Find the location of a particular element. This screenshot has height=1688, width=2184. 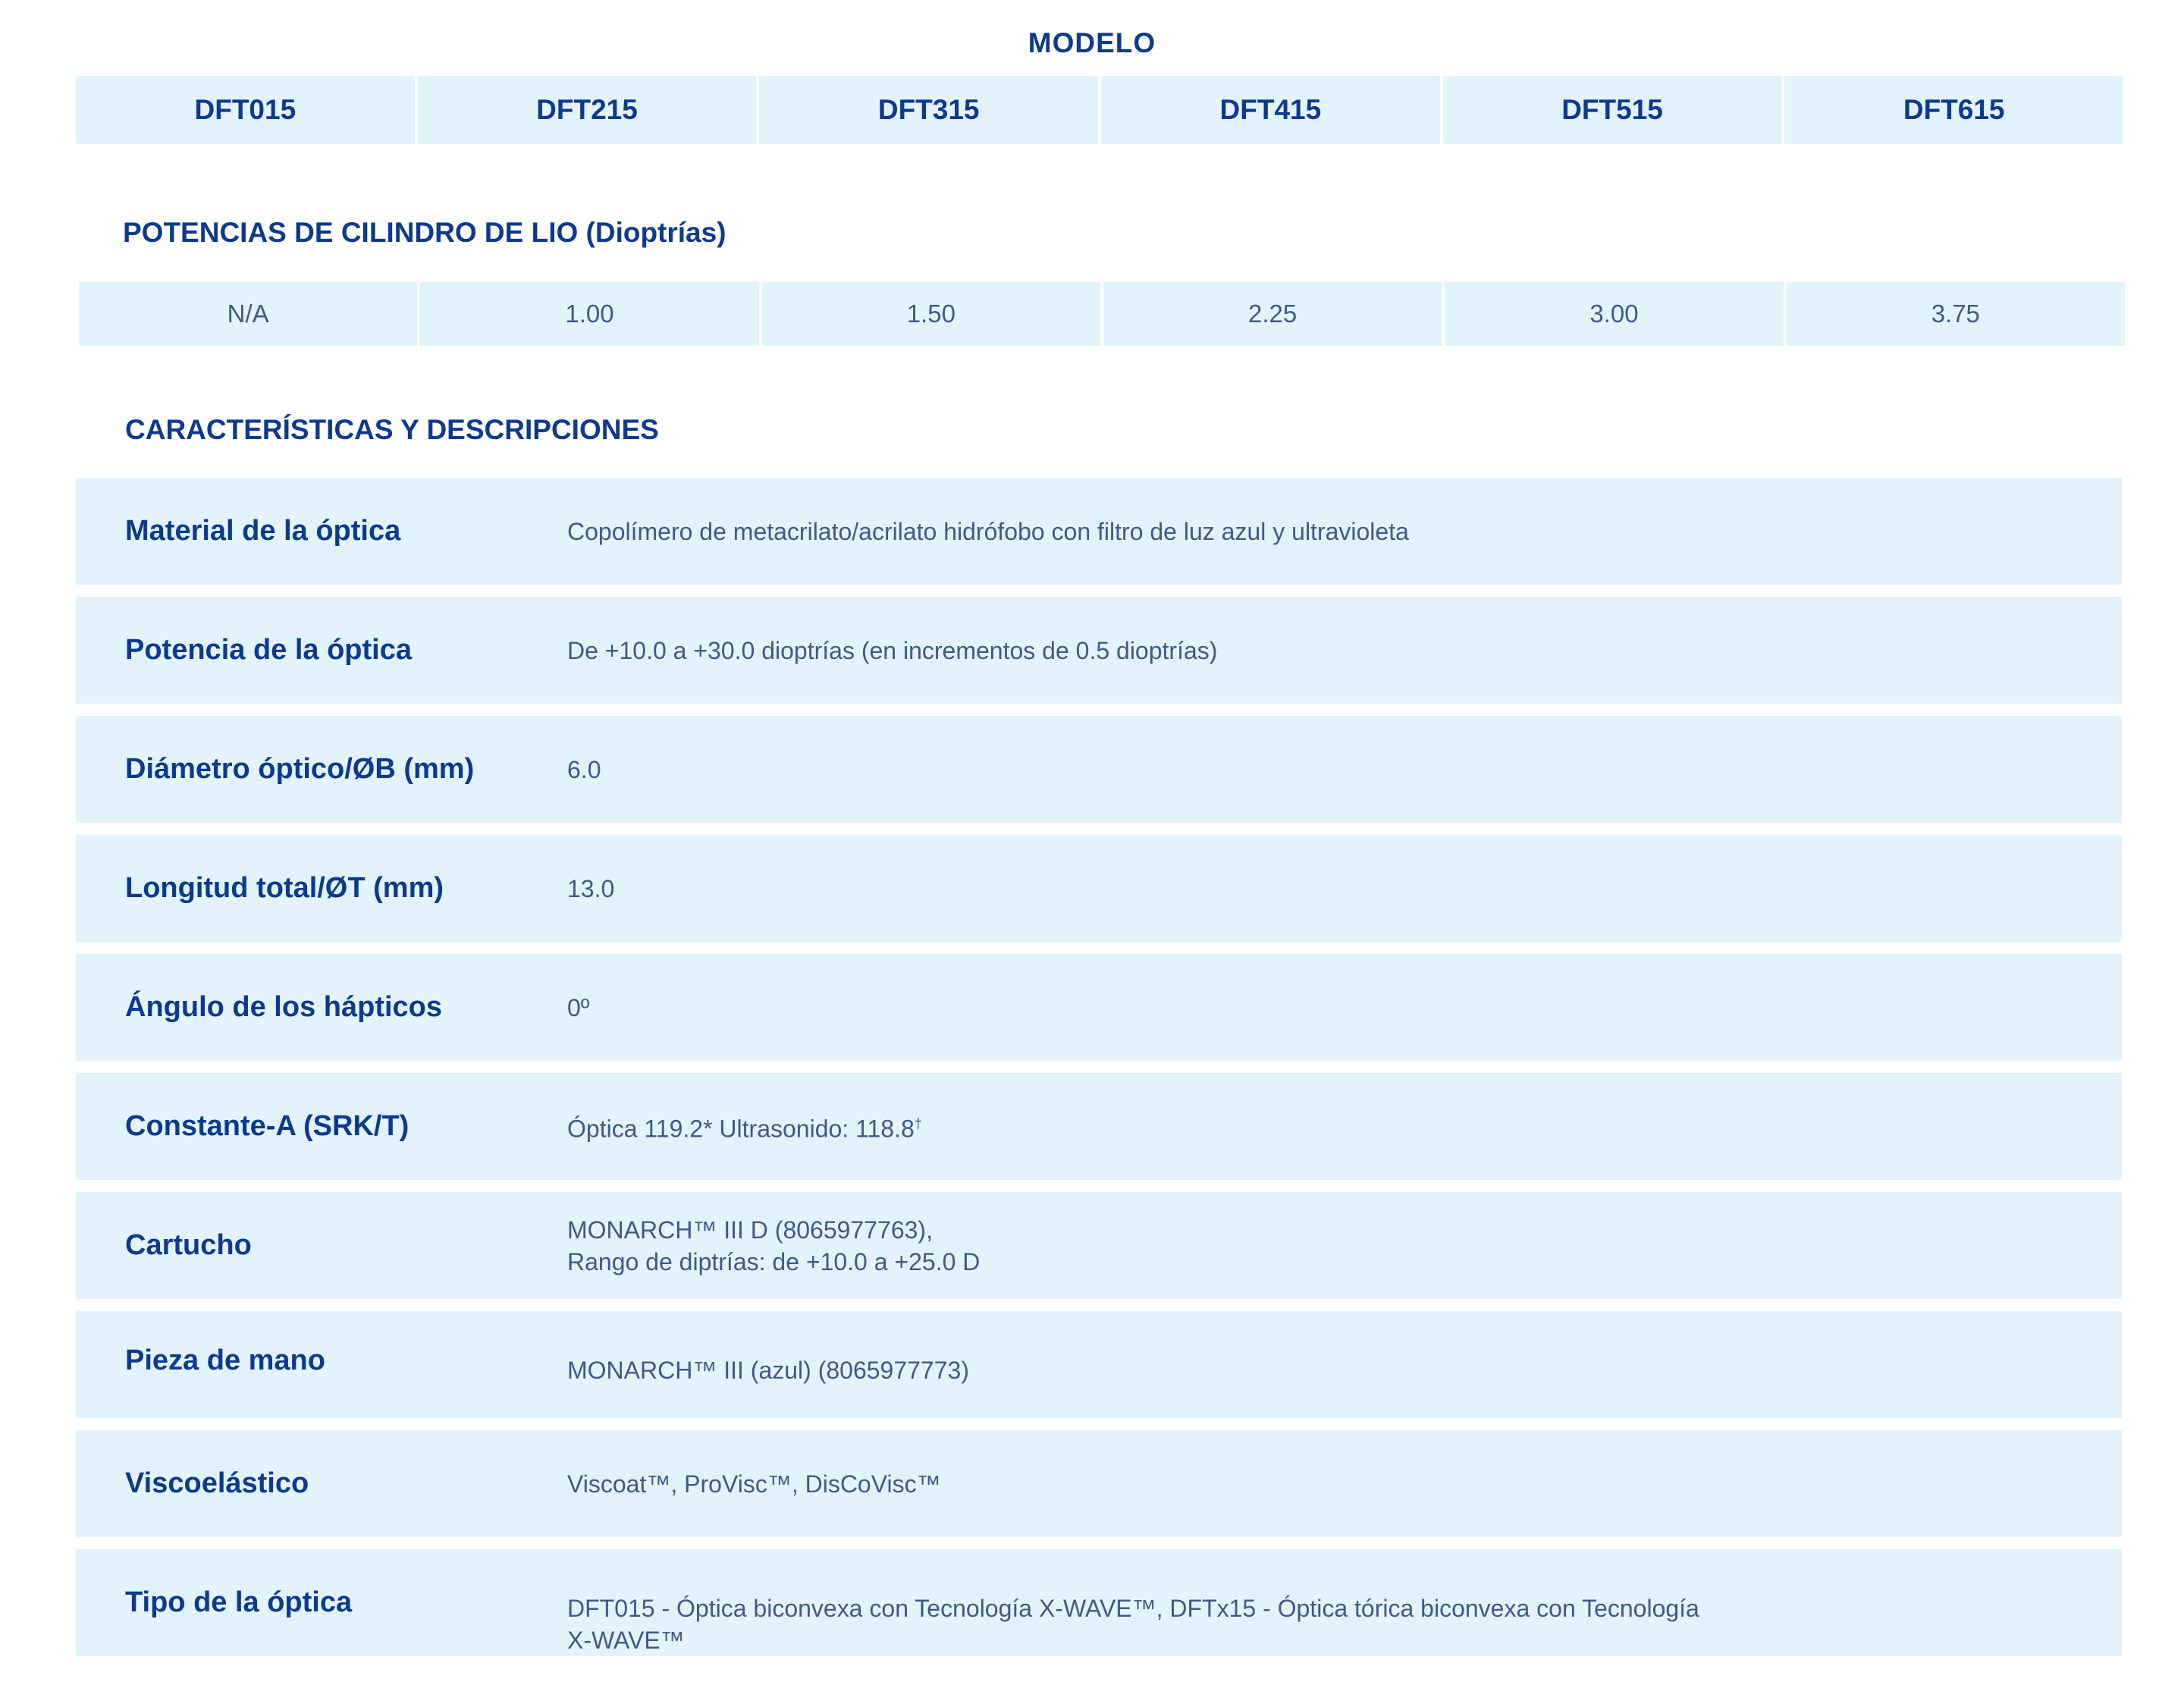

spec-value: MONARCH™ III (azul) (8065977773) is located at coordinates (1306, 1365).